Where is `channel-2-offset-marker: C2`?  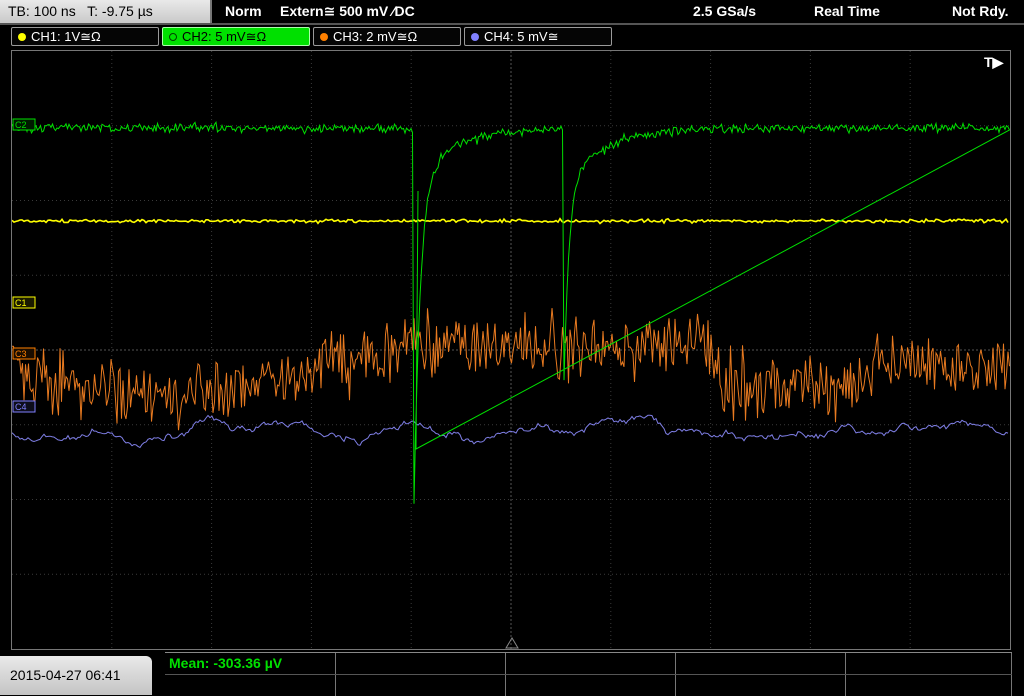
channel-2-offset-marker: C2 is located at coordinates (24, 124).